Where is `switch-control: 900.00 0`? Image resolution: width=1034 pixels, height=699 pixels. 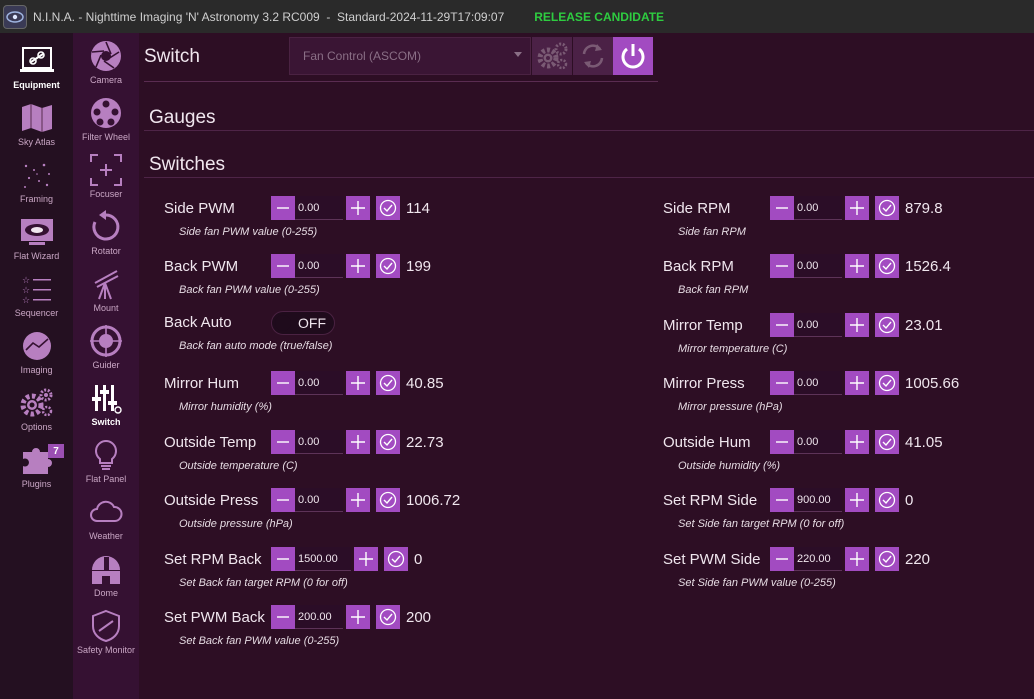 switch-control: 900.00 0 is located at coordinates (841, 500).